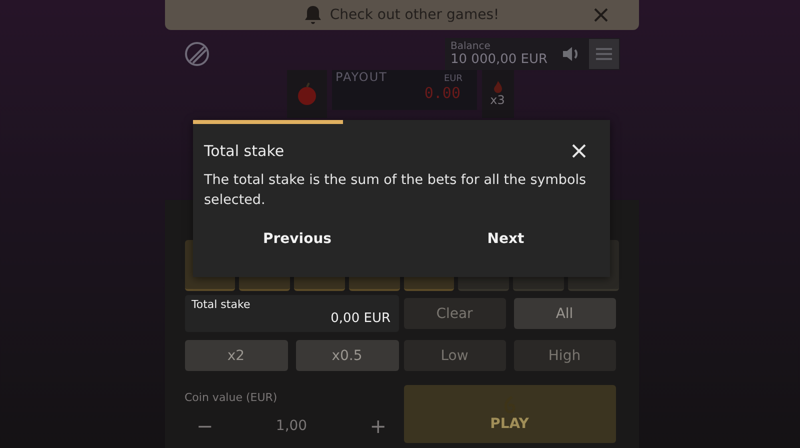 The width and height of the screenshot is (800, 448). What do you see at coordinates (244, 151) in the screenshot?
I see `dialog-title: Total stake` at bounding box center [244, 151].